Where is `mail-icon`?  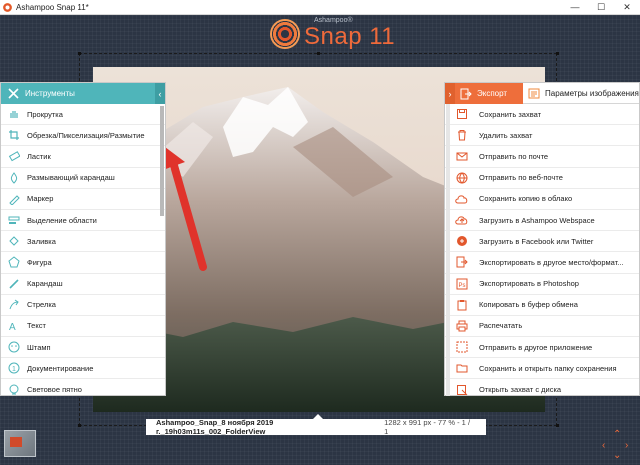 mail-icon is located at coordinates (462, 156).